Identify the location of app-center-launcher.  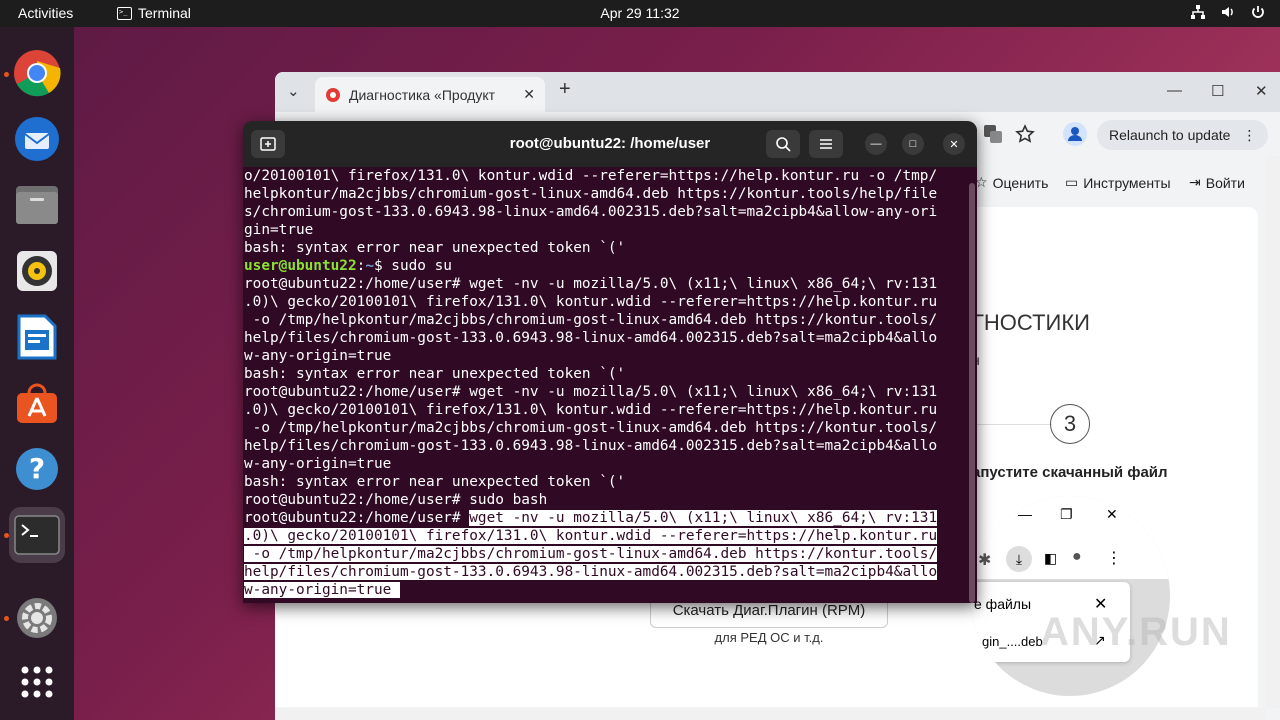
(37, 403).